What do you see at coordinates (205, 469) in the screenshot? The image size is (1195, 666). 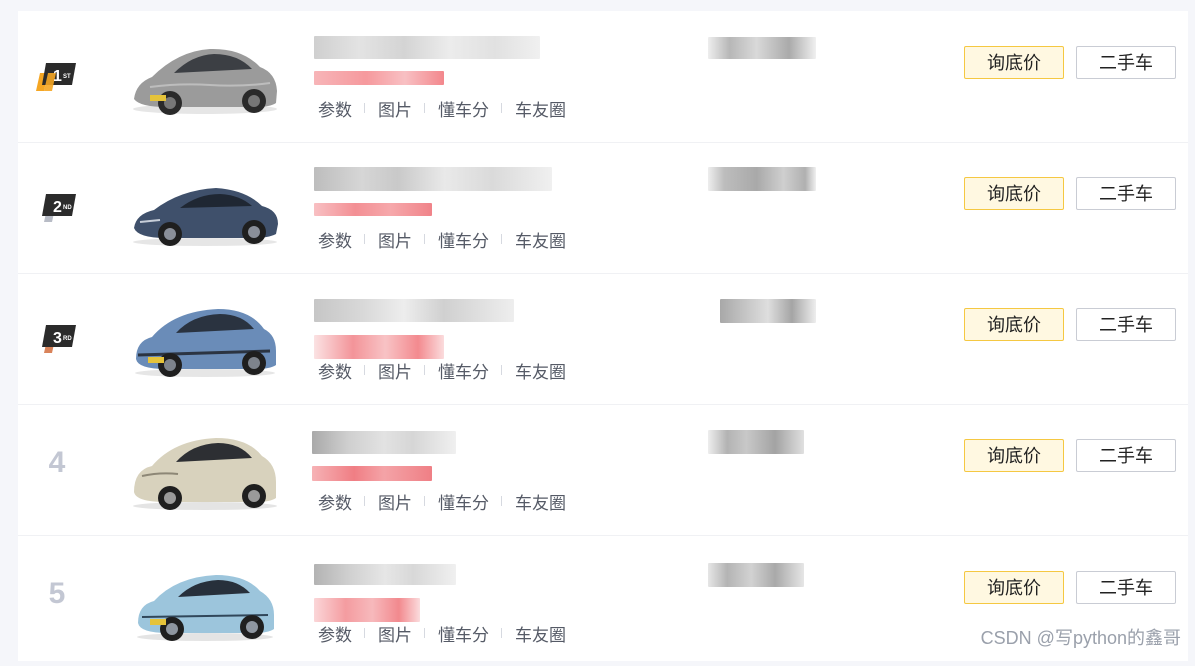 I see `car-hatchback-champagne-icon` at bounding box center [205, 469].